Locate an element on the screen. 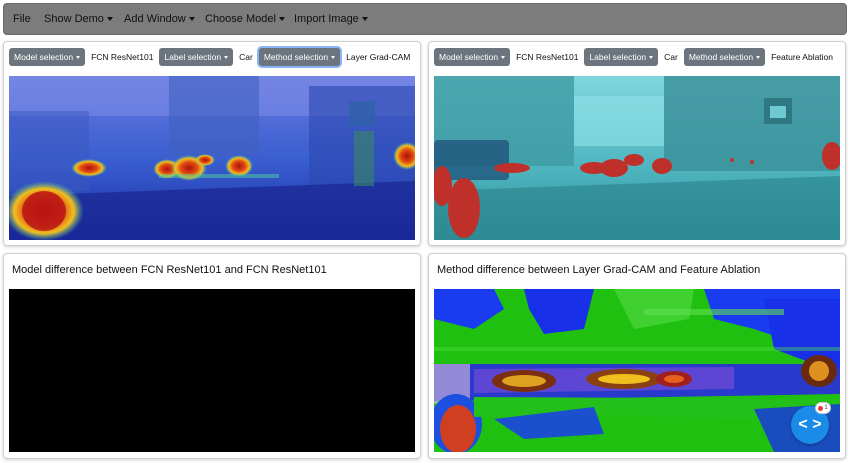  badge-dot-icon is located at coordinates (821, 408).